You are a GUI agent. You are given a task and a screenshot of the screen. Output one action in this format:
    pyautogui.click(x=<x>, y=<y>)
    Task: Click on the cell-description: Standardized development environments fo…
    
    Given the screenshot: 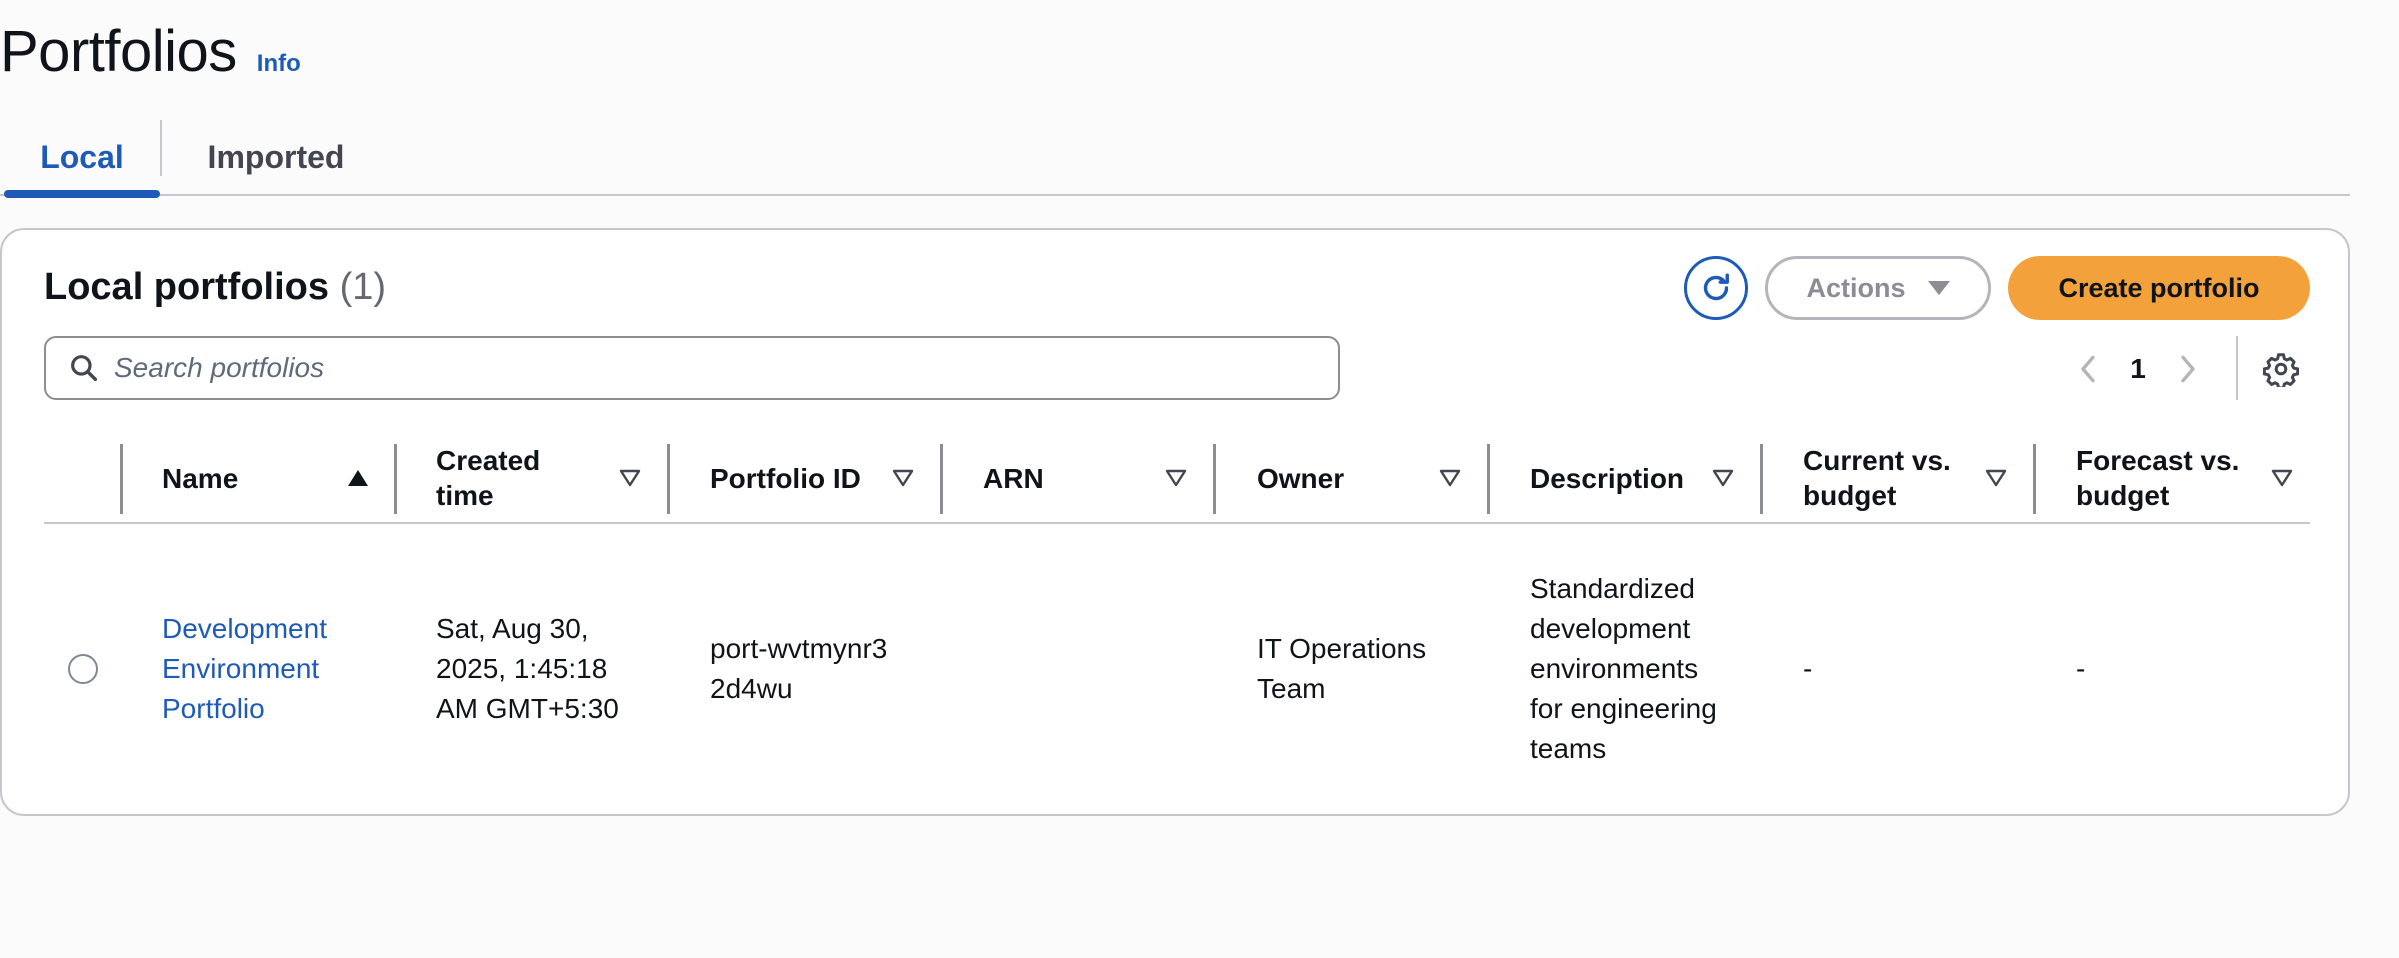 What is the action you would take?
    pyautogui.click(x=1630, y=669)
    